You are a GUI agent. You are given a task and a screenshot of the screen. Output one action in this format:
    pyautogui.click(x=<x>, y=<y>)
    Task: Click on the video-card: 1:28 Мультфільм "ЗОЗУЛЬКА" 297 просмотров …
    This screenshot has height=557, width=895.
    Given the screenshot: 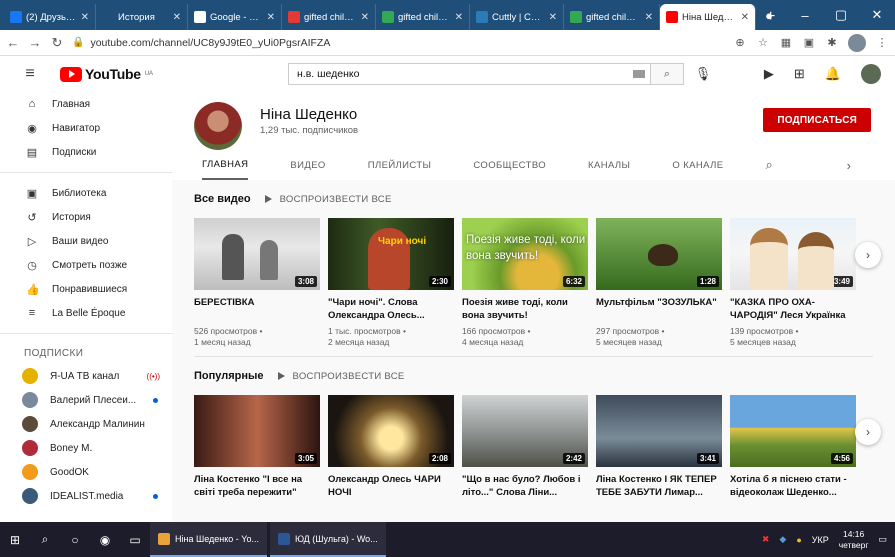 What is the action you would take?
    pyautogui.click(x=659, y=283)
    